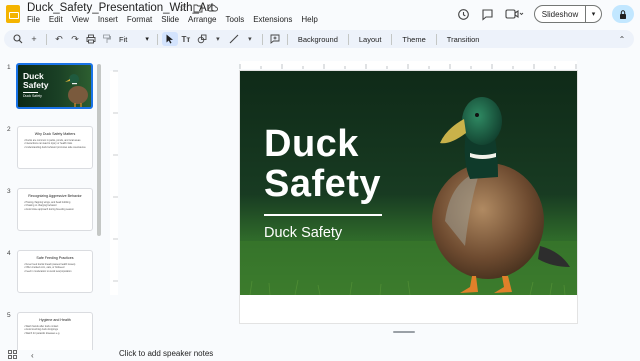 This screenshot has height=361, width=640. I want to click on collapse-panel-icon: ‹, so click(32, 355).